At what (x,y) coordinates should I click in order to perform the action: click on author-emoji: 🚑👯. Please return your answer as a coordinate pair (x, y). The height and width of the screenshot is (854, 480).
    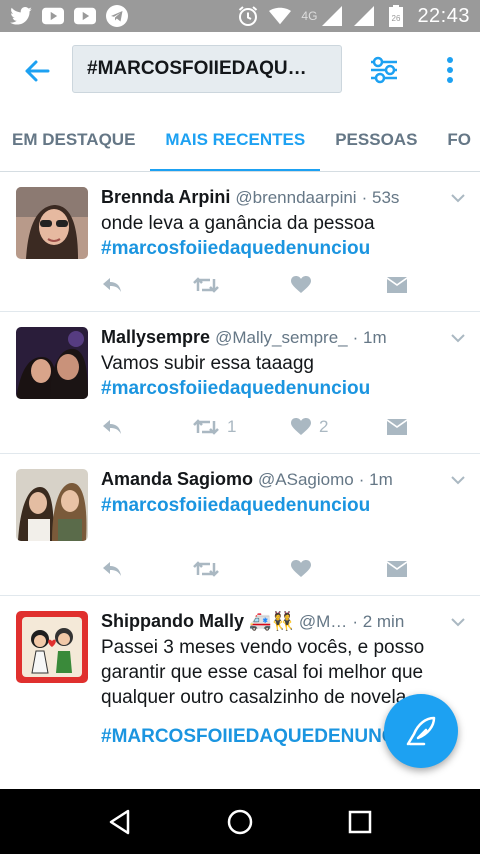
    Looking at the image, I should click on (271, 621).